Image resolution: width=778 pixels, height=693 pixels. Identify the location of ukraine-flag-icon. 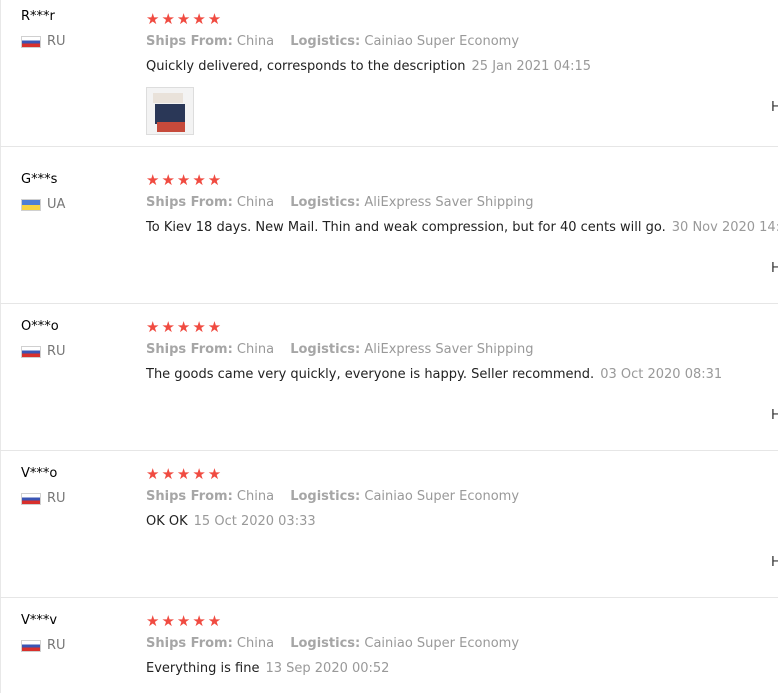
(31, 204).